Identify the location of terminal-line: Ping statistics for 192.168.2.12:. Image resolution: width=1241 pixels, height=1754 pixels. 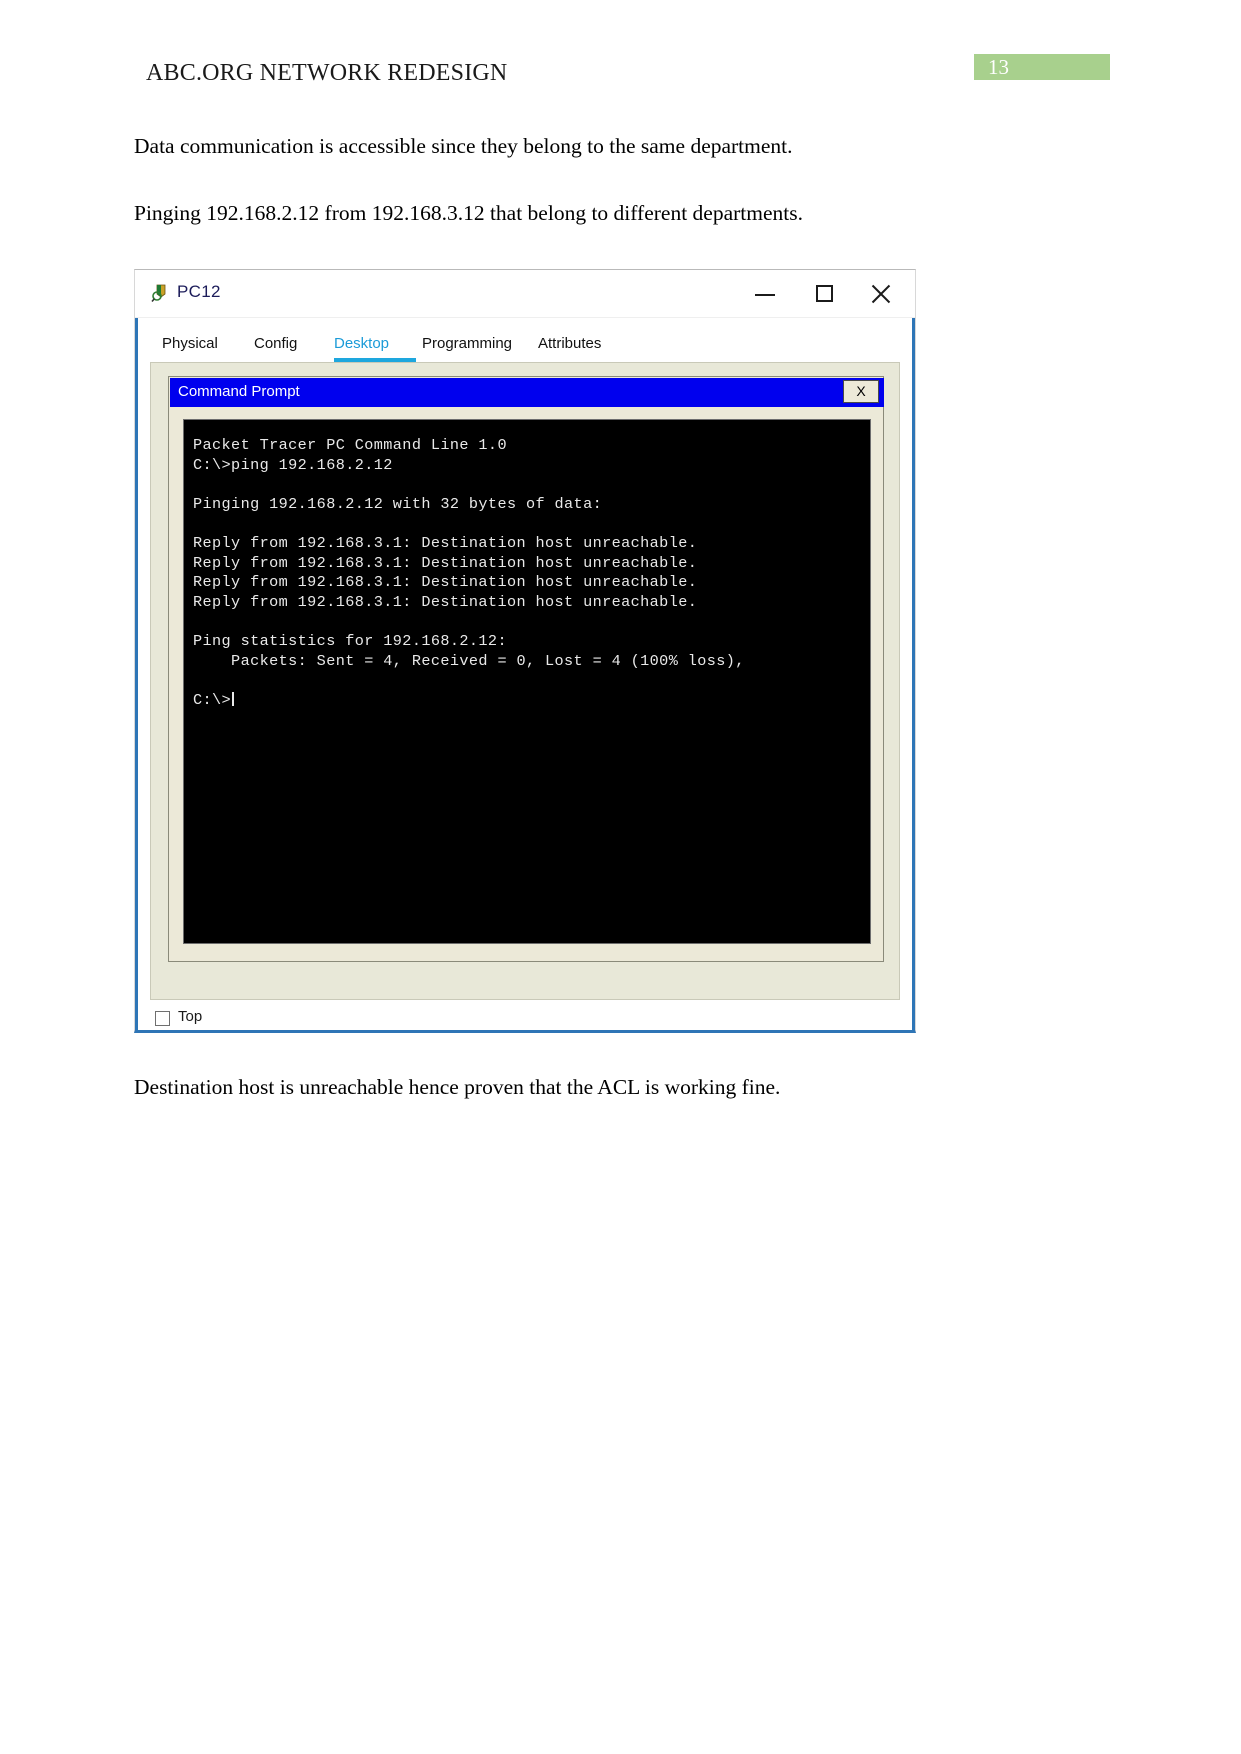
(350, 640).